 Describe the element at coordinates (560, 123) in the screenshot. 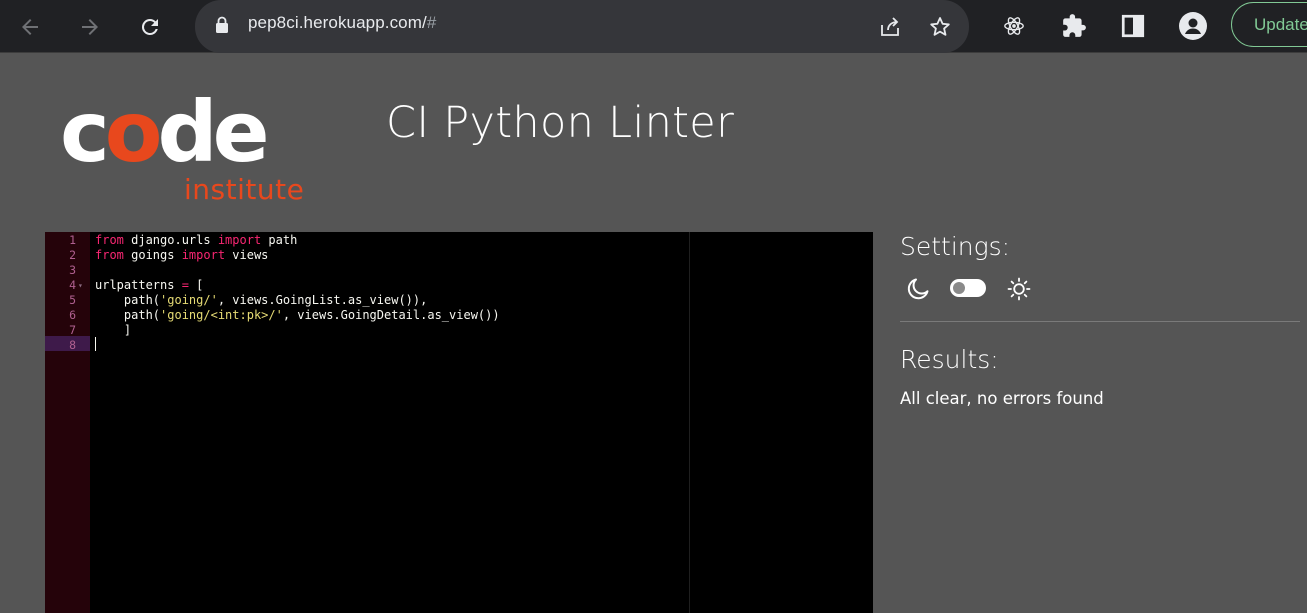

I see `page-title: CI Python Linter` at that location.